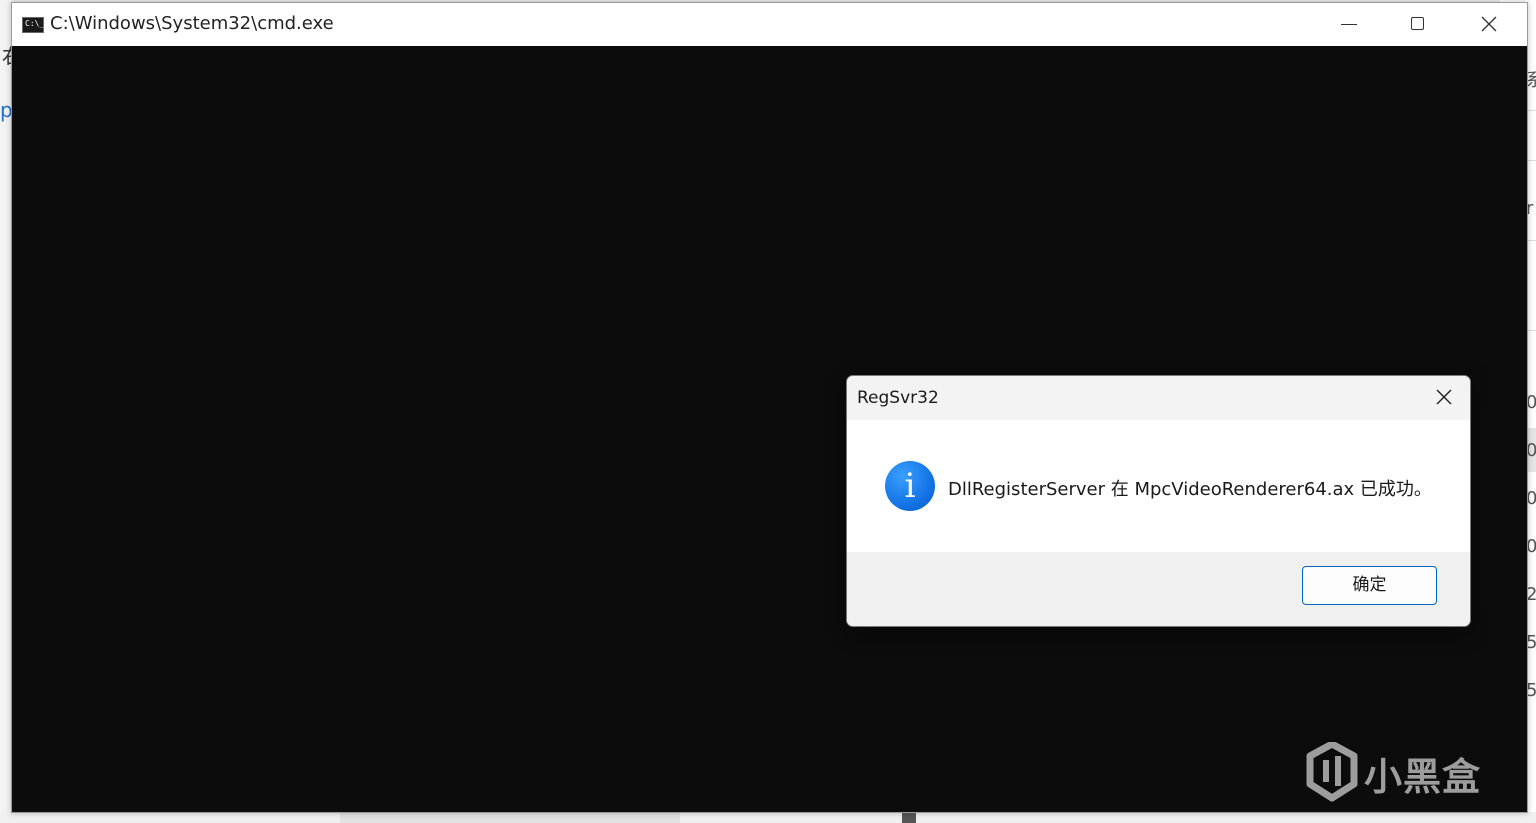 Image resolution: width=1536 pixels, height=823 pixels. I want to click on terminal-icon: C:\_, so click(33, 25).